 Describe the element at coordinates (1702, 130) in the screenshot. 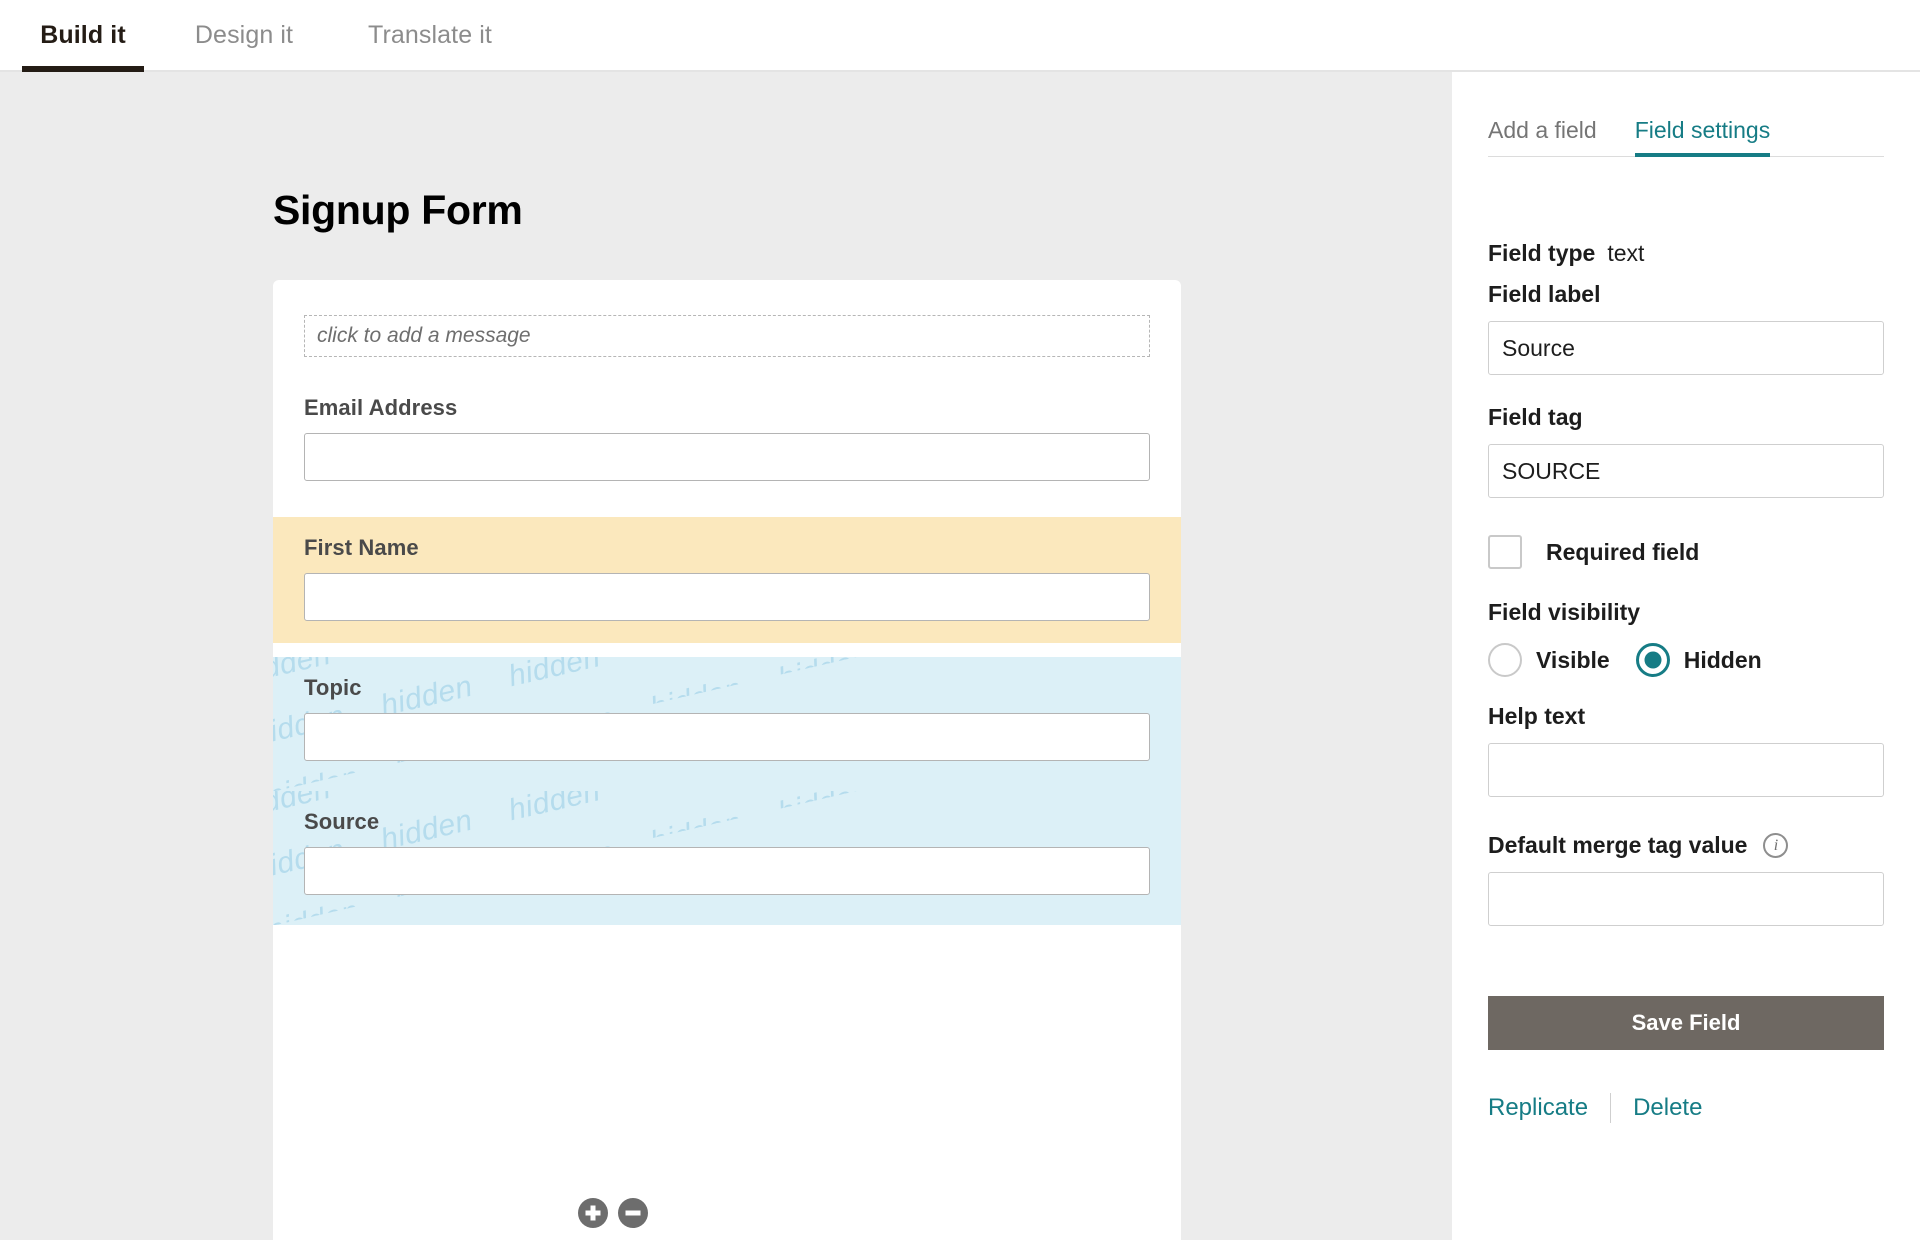

I see `tab-field-settings-label: Field settings` at that location.